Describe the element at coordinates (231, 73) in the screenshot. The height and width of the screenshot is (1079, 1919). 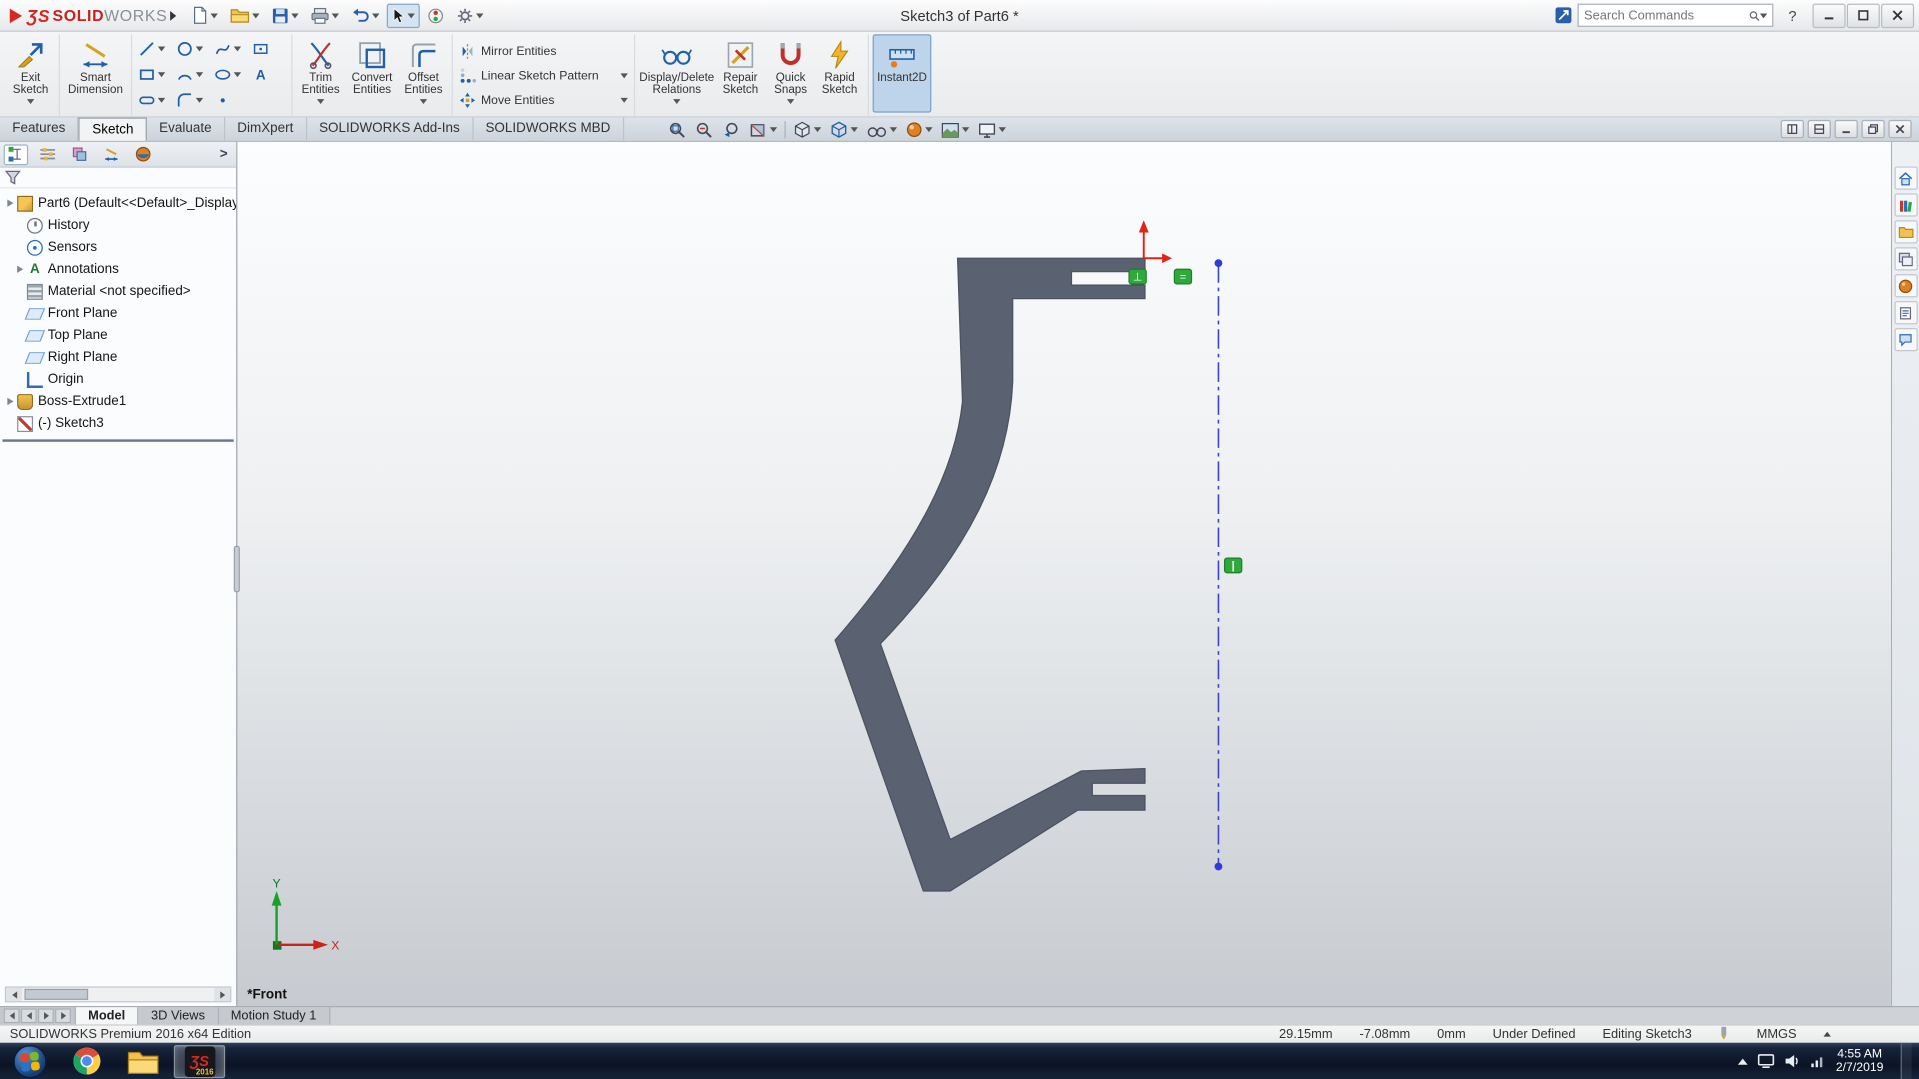
I see `ellipse-tool-button` at that location.